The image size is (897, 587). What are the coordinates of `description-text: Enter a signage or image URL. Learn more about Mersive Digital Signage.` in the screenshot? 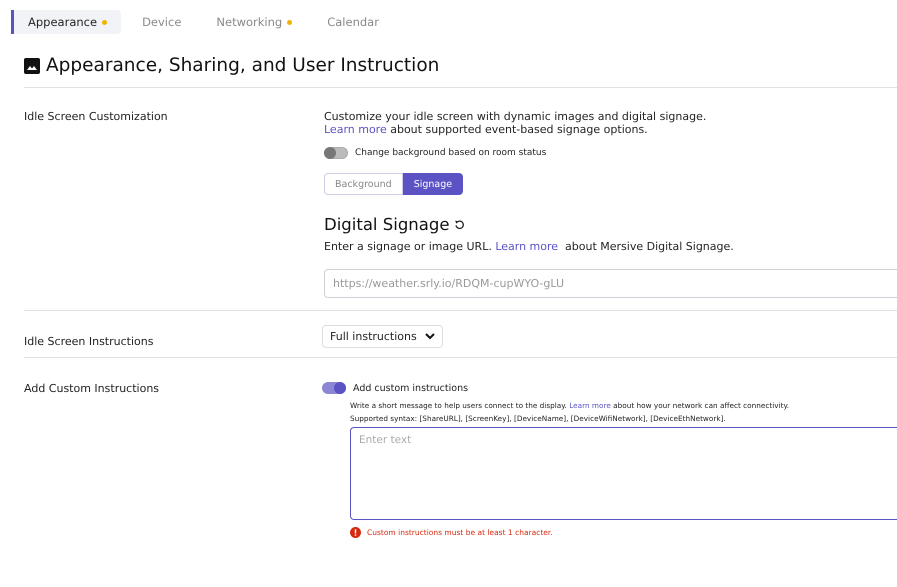 It's located at (529, 246).